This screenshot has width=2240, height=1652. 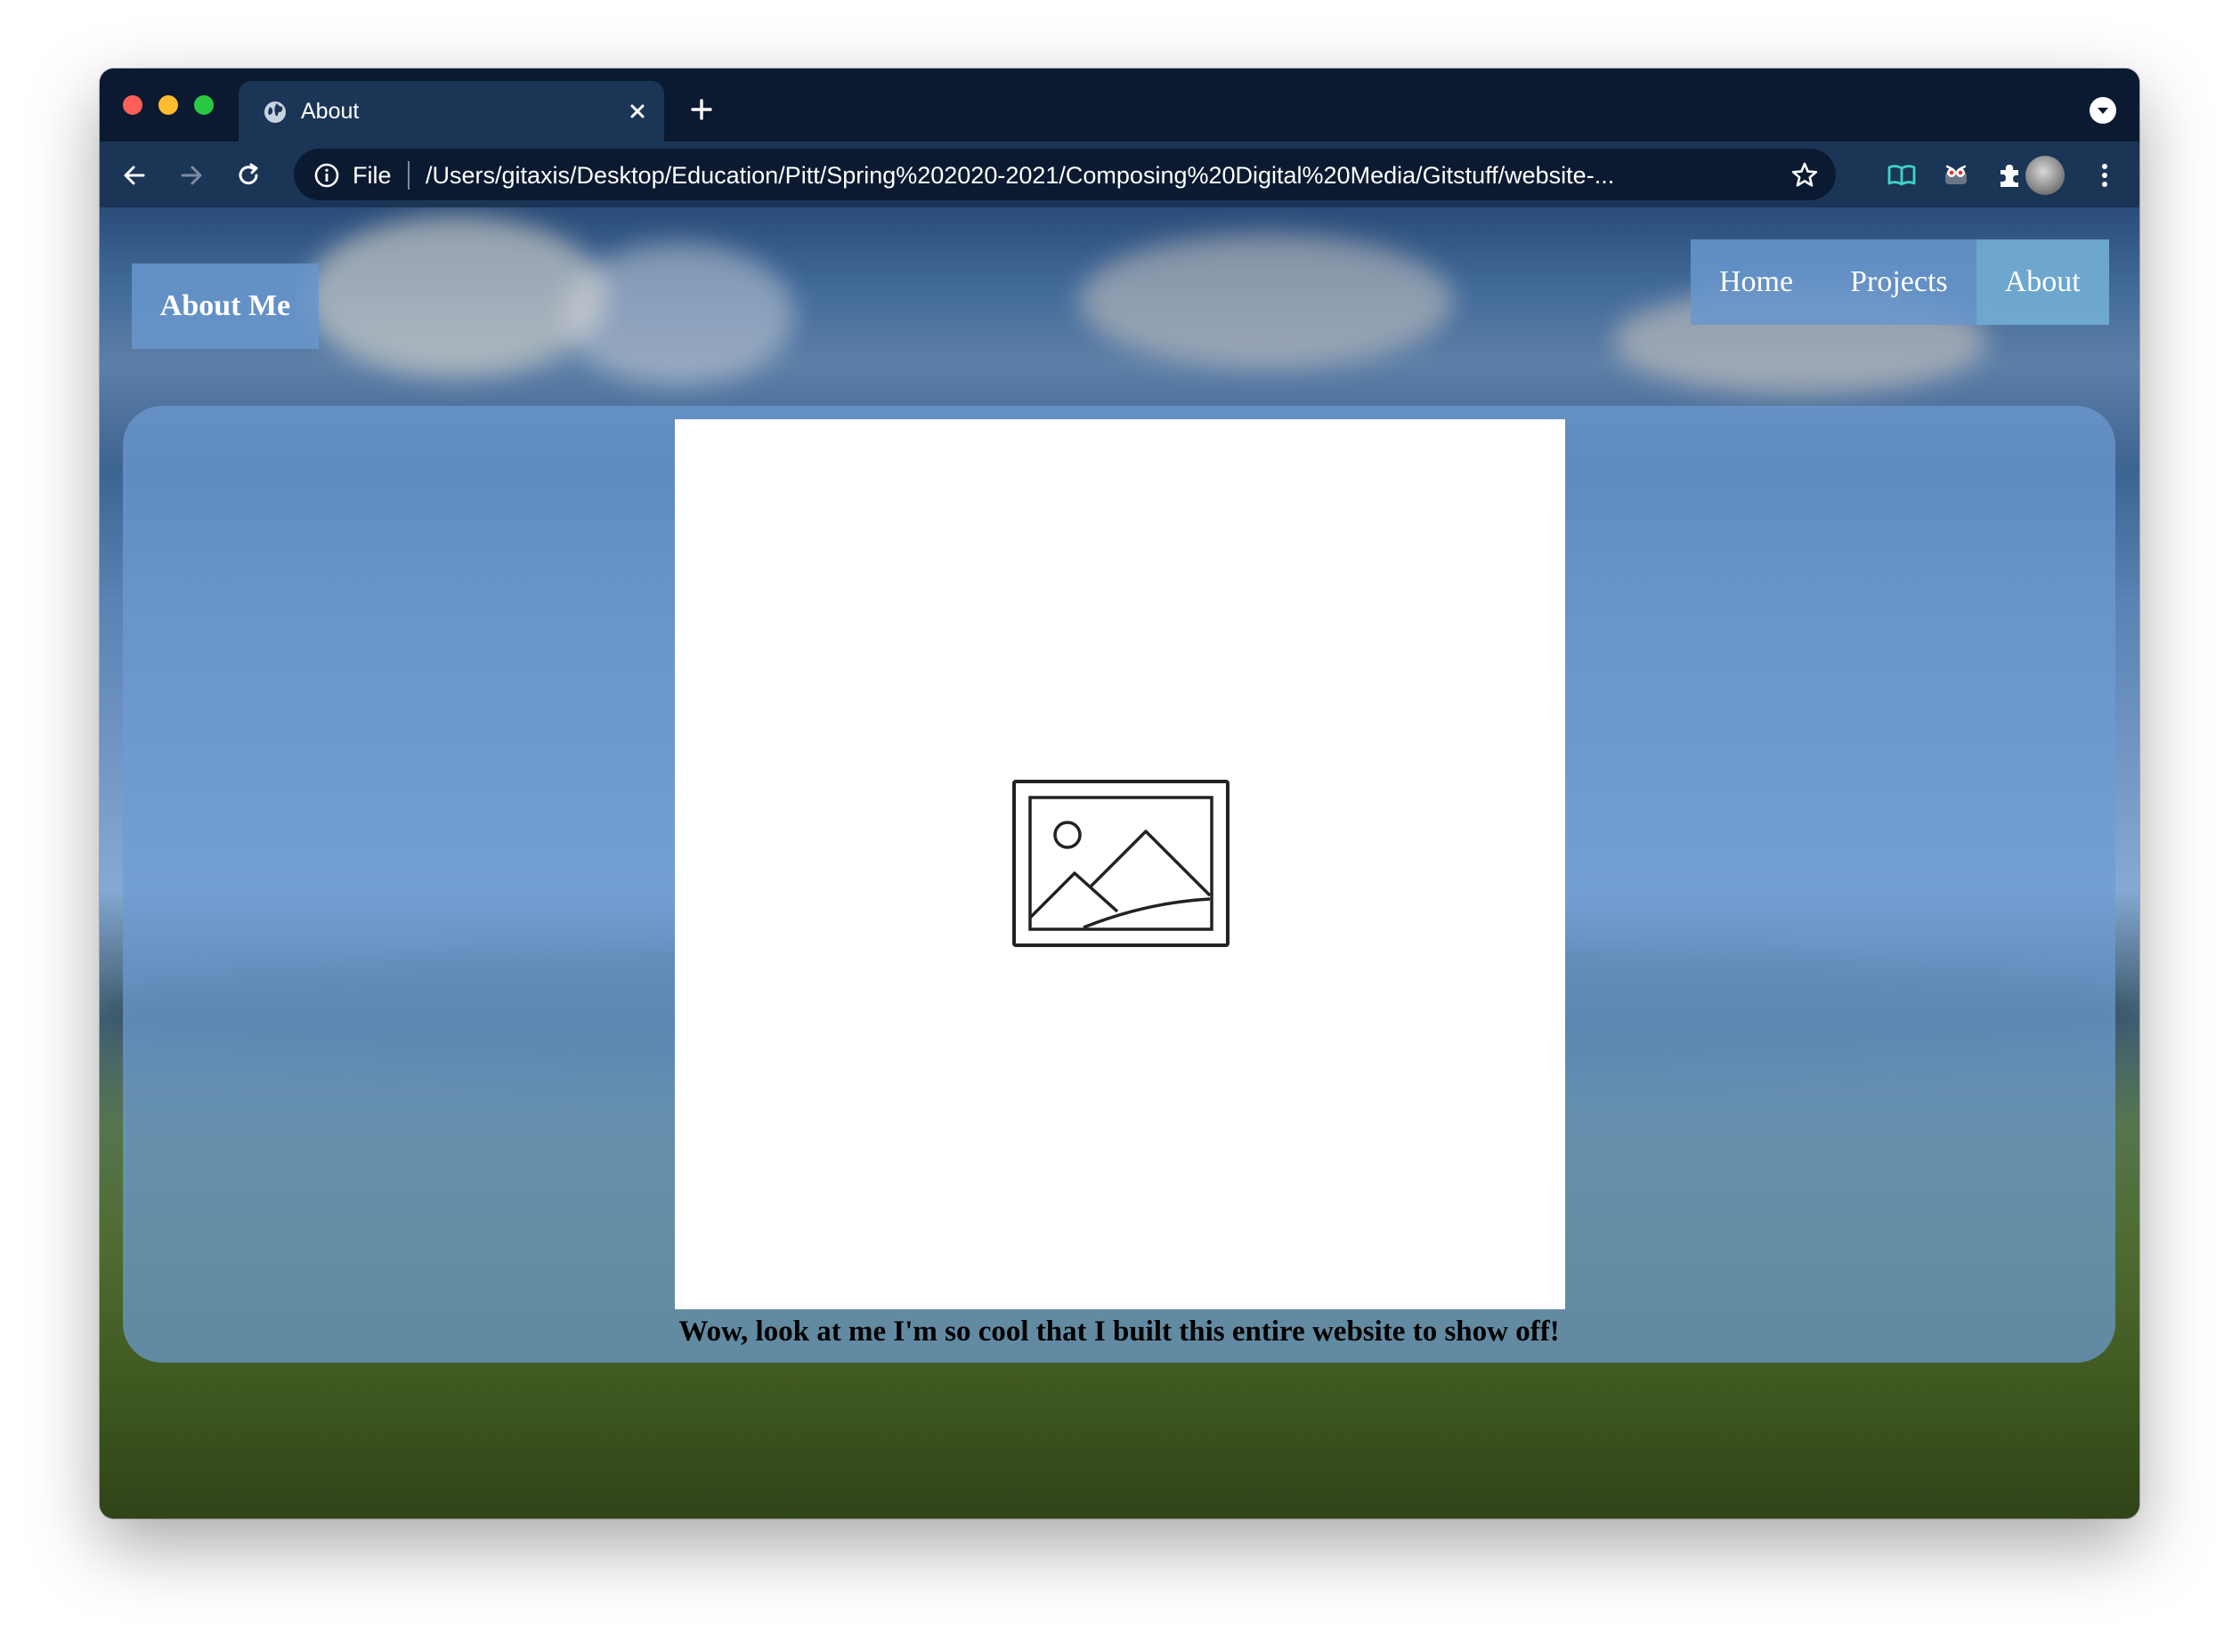 I want to click on tab-search-button, so click(x=2103, y=110).